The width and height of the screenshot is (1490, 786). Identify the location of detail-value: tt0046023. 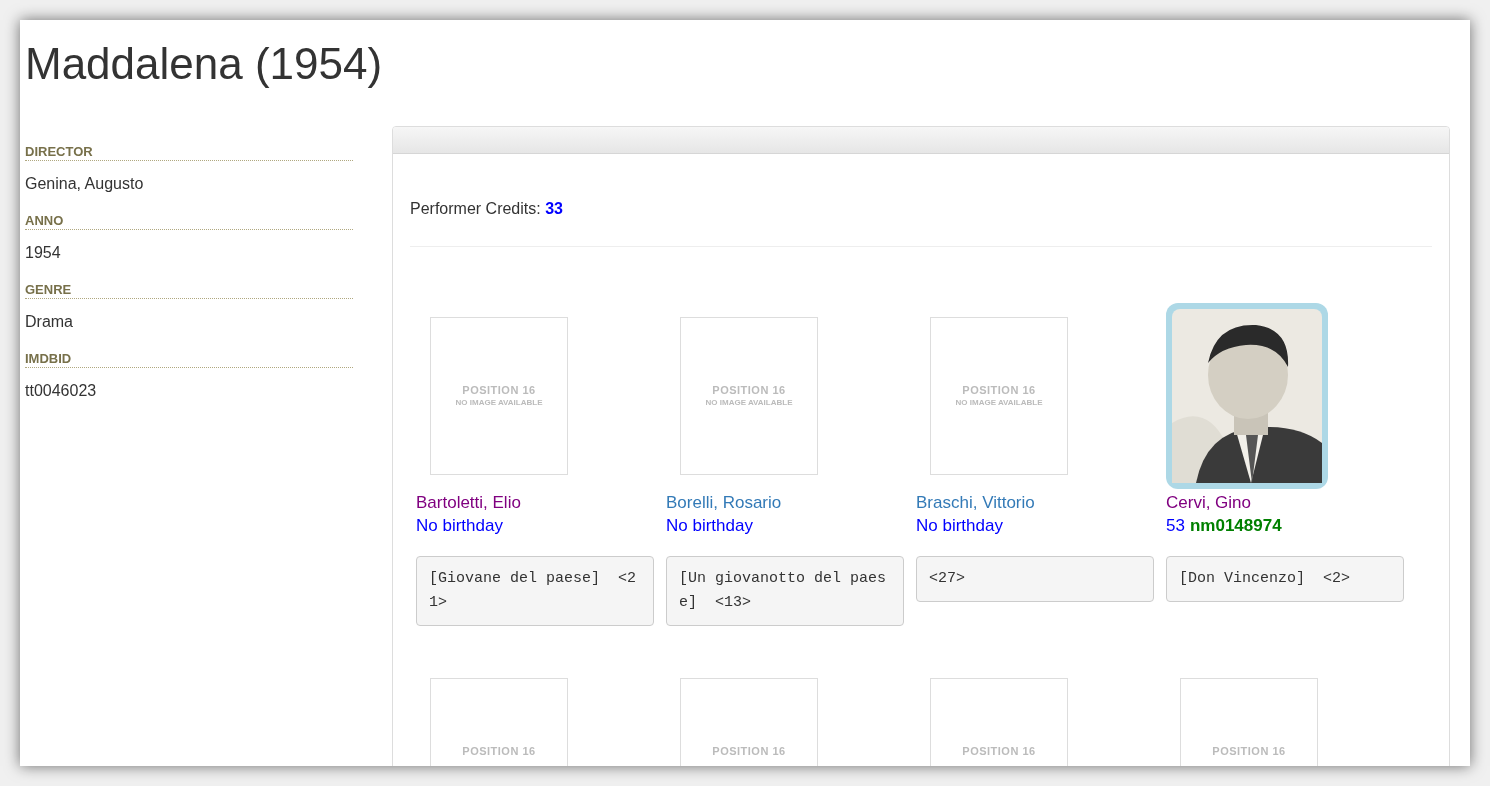
(61, 391).